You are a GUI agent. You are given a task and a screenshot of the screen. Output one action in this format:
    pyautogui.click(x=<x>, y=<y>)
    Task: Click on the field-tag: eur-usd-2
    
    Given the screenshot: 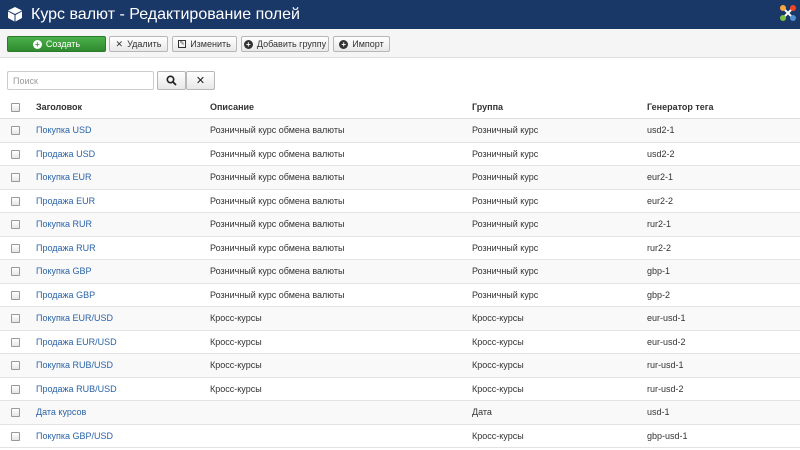 What is the action you would take?
    pyautogui.click(x=666, y=341)
    